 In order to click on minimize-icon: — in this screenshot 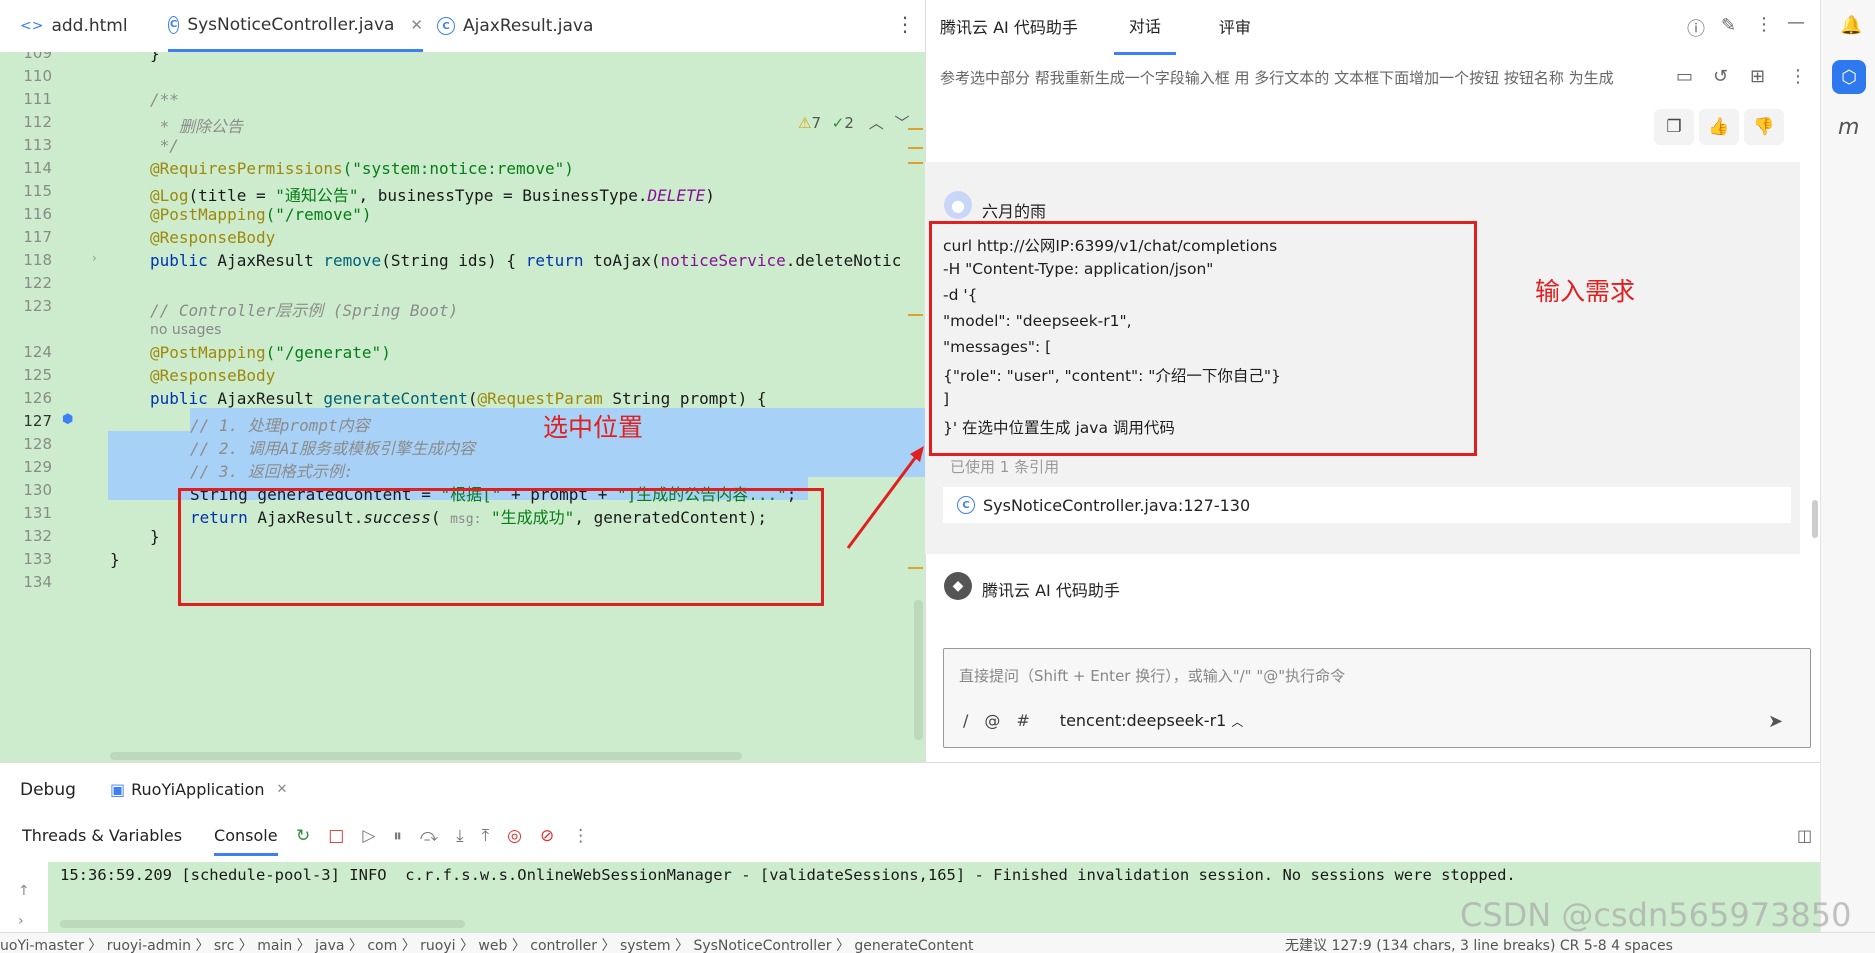, I will do `click(1796, 22)`.